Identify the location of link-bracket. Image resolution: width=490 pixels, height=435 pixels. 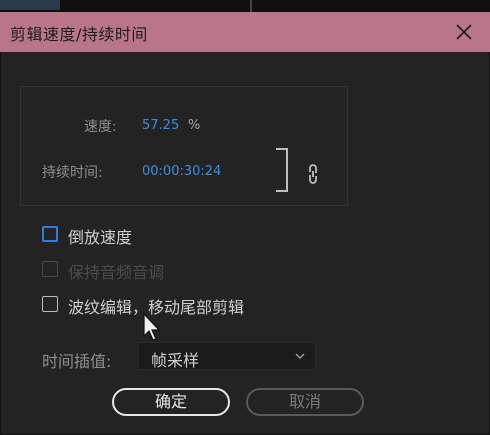
(282, 170).